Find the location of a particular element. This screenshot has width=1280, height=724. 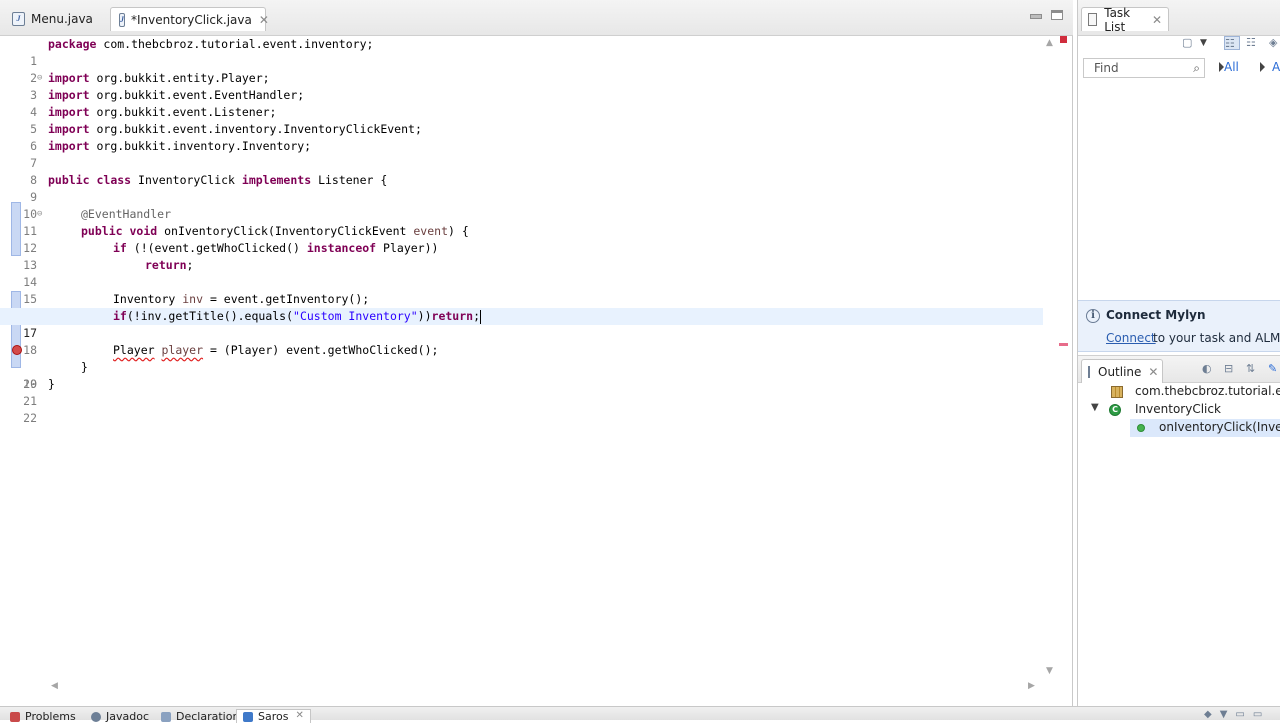

task-list-toolbar: ▢ ▼ ☷ ☷ ◈ is located at coordinates (1179, 43).